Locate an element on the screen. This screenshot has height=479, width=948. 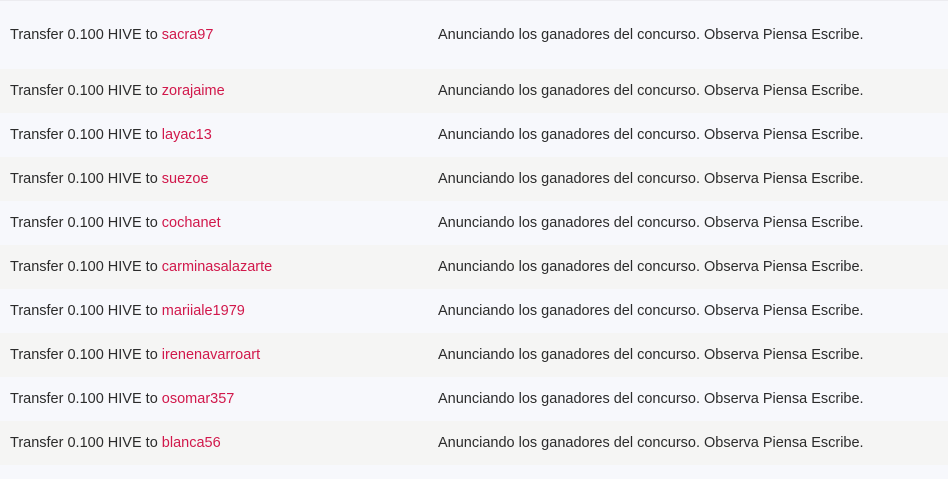
table-row-partial is located at coordinates (474, 472).